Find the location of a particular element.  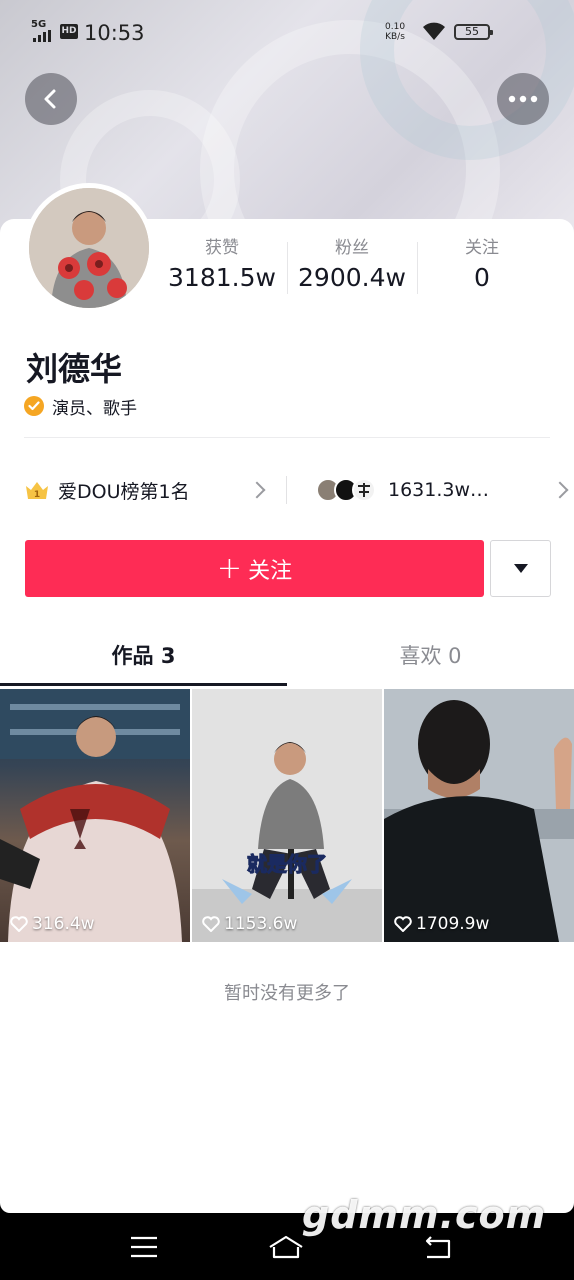

avatar is located at coordinates (89, 248).